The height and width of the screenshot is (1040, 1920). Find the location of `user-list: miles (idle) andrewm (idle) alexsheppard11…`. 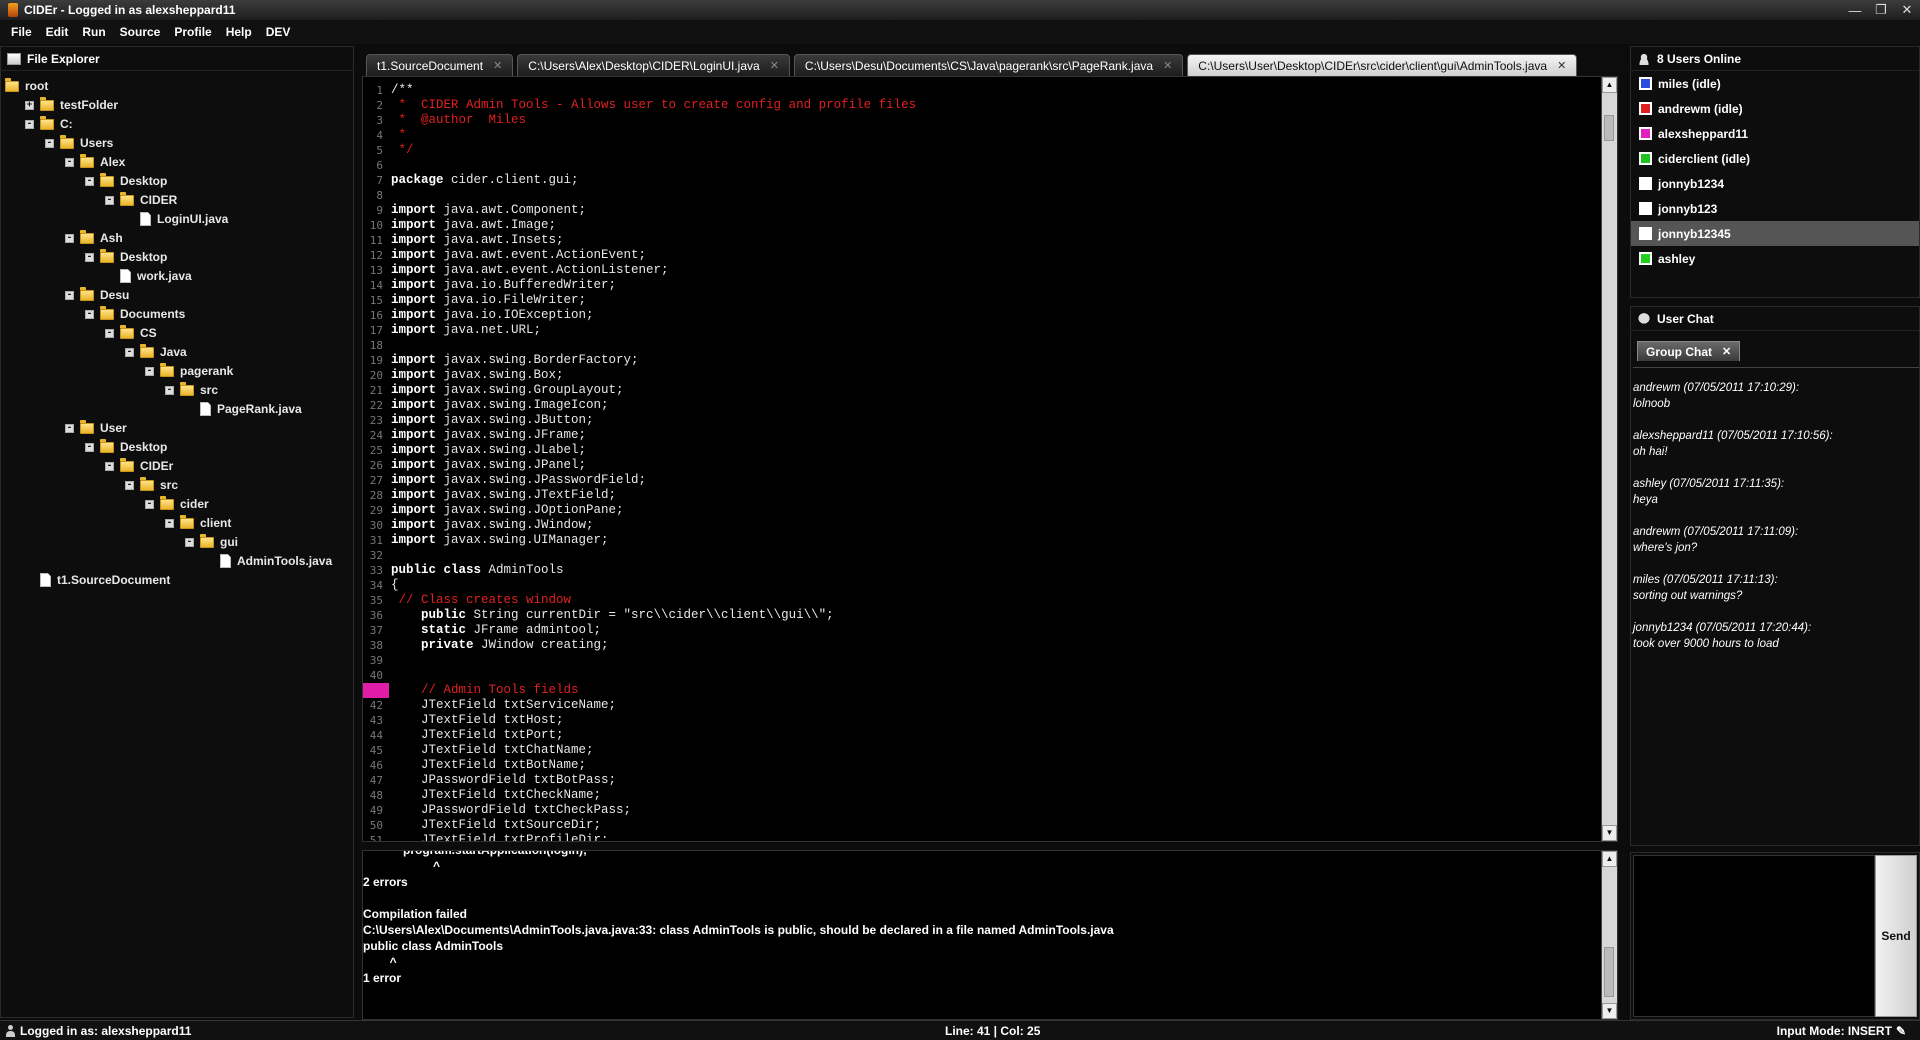

user-list: miles (idle) andrewm (idle) alexsheppard11… is located at coordinates (1775, 171).